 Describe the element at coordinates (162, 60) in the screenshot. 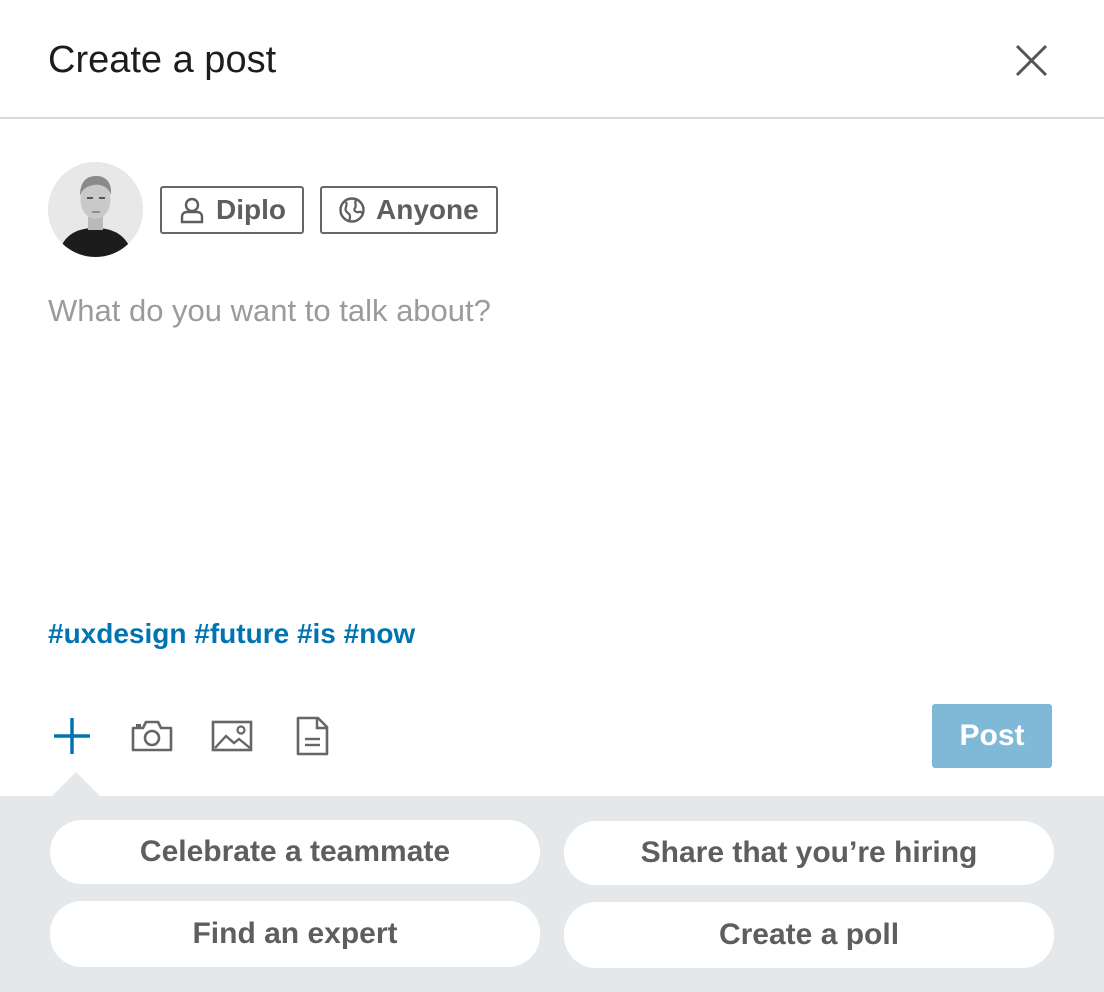

I see `dialog-title: Create a post` at that location.